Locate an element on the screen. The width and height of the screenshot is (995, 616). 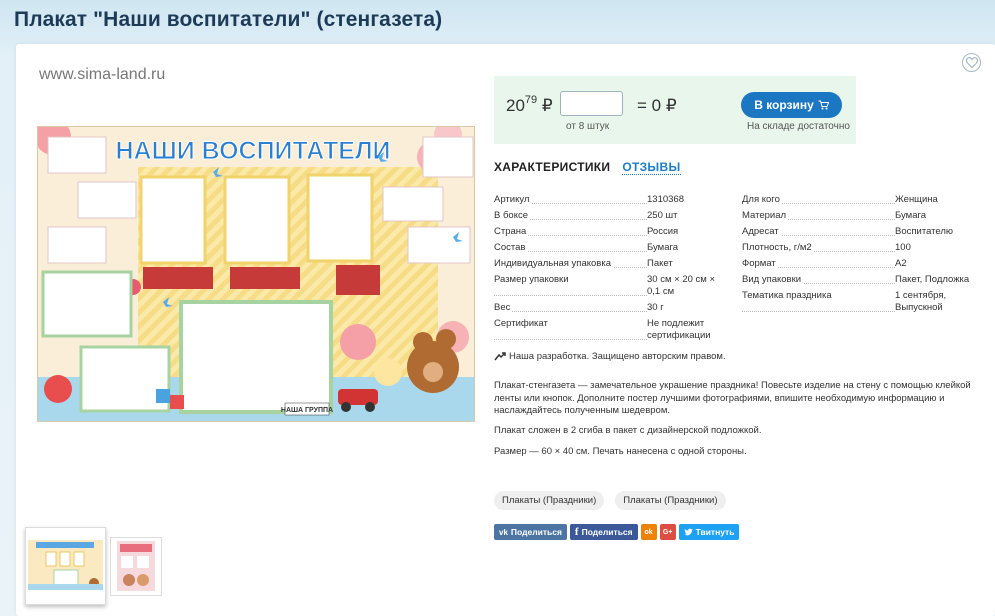
spec-value: А2 is located at coordinates (901, 263).